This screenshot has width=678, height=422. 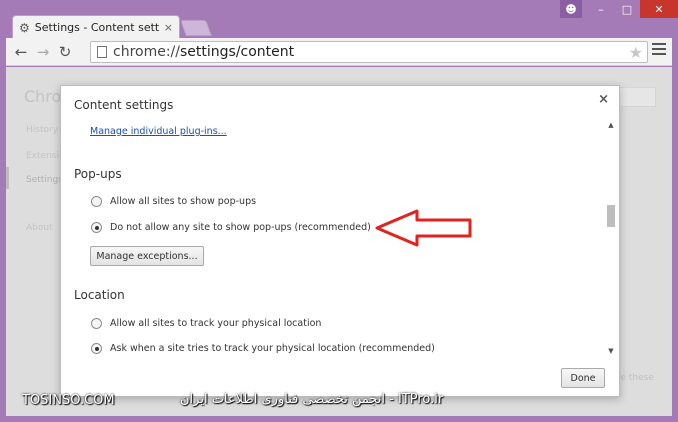 I want to click on red-arrow-annotation-icon, so click(x=423, y=228).